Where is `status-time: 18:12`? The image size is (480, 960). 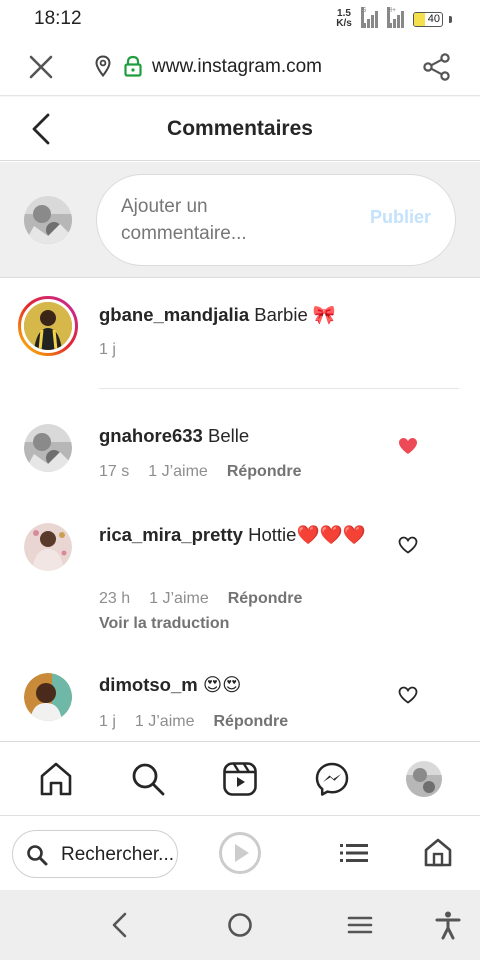 status-time: 18:12 is located at coordinates (58, 18).